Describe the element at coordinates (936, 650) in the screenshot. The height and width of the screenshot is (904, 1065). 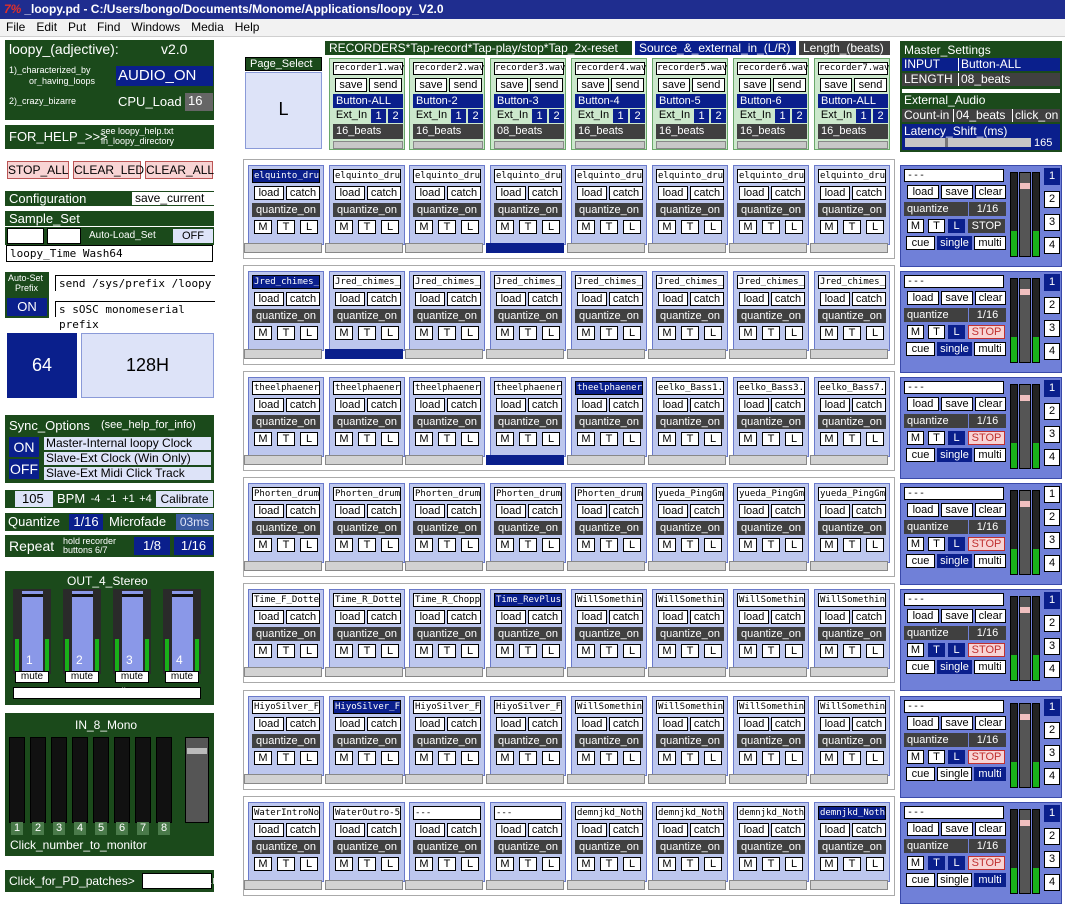
I see `row-trigger-button: T` at that location.